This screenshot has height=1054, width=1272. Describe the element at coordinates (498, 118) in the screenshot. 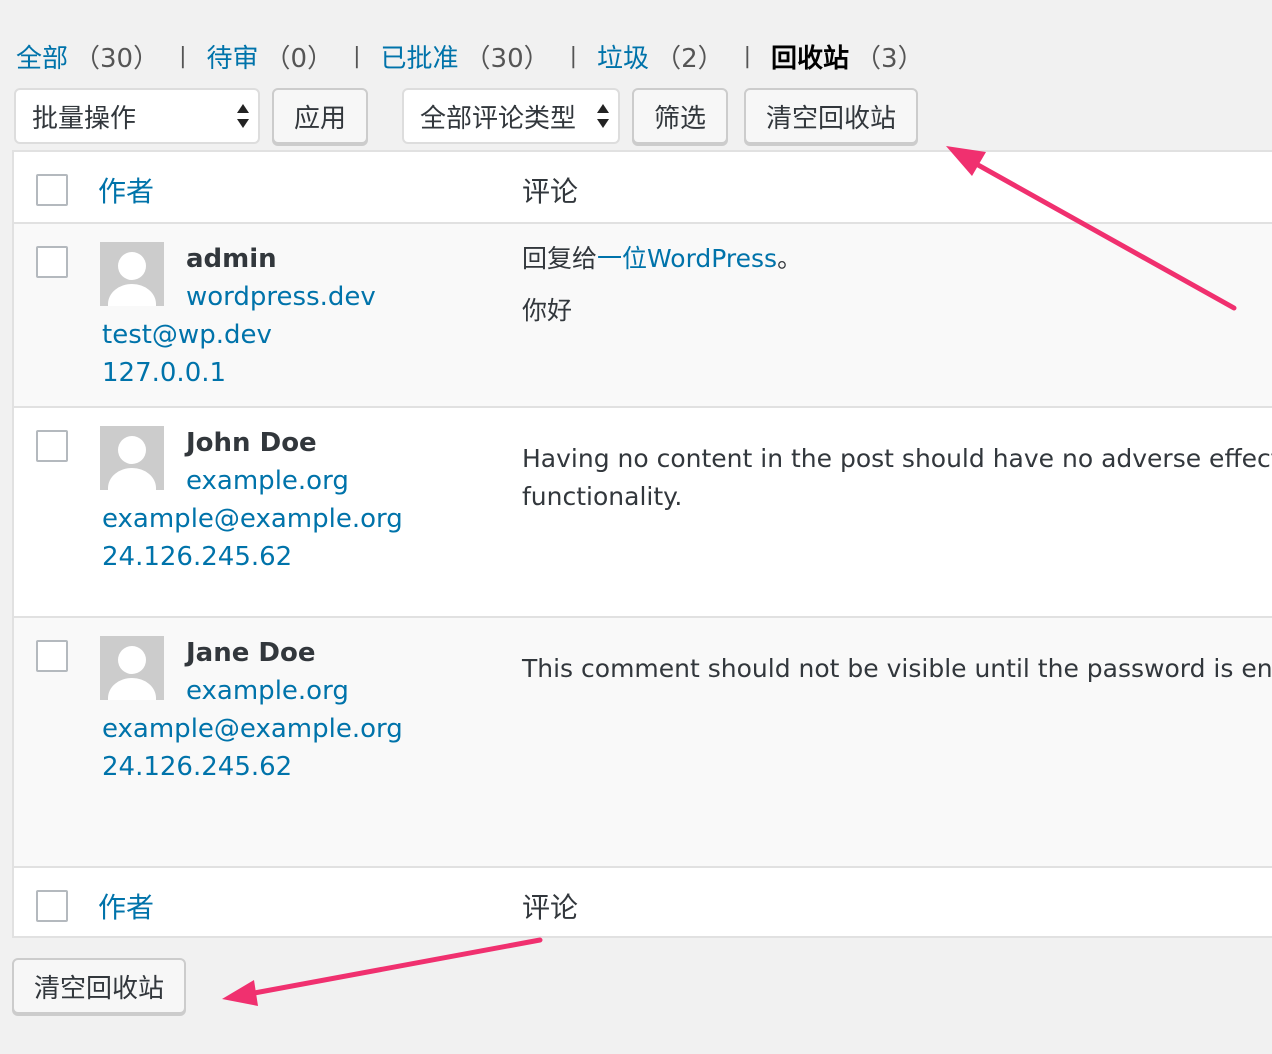

I see `comment-type-select-value: 全部评论类型` at that location.